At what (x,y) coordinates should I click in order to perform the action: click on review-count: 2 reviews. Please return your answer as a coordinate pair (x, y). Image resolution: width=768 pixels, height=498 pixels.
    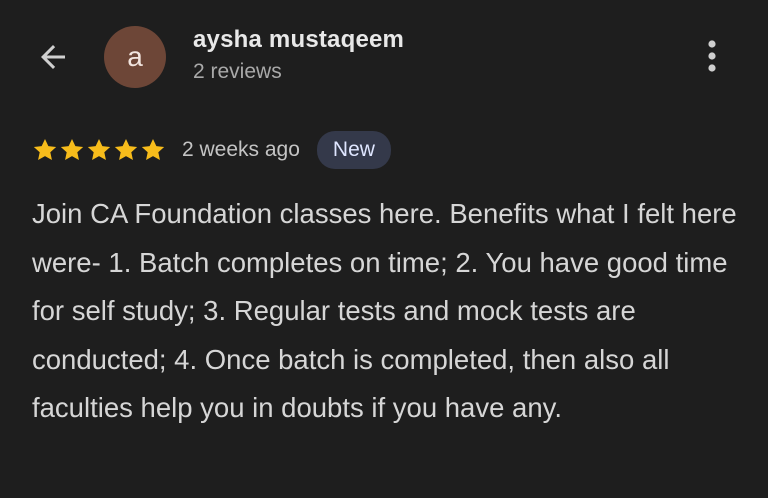
    Looking at the image, I should click on (237, 71).